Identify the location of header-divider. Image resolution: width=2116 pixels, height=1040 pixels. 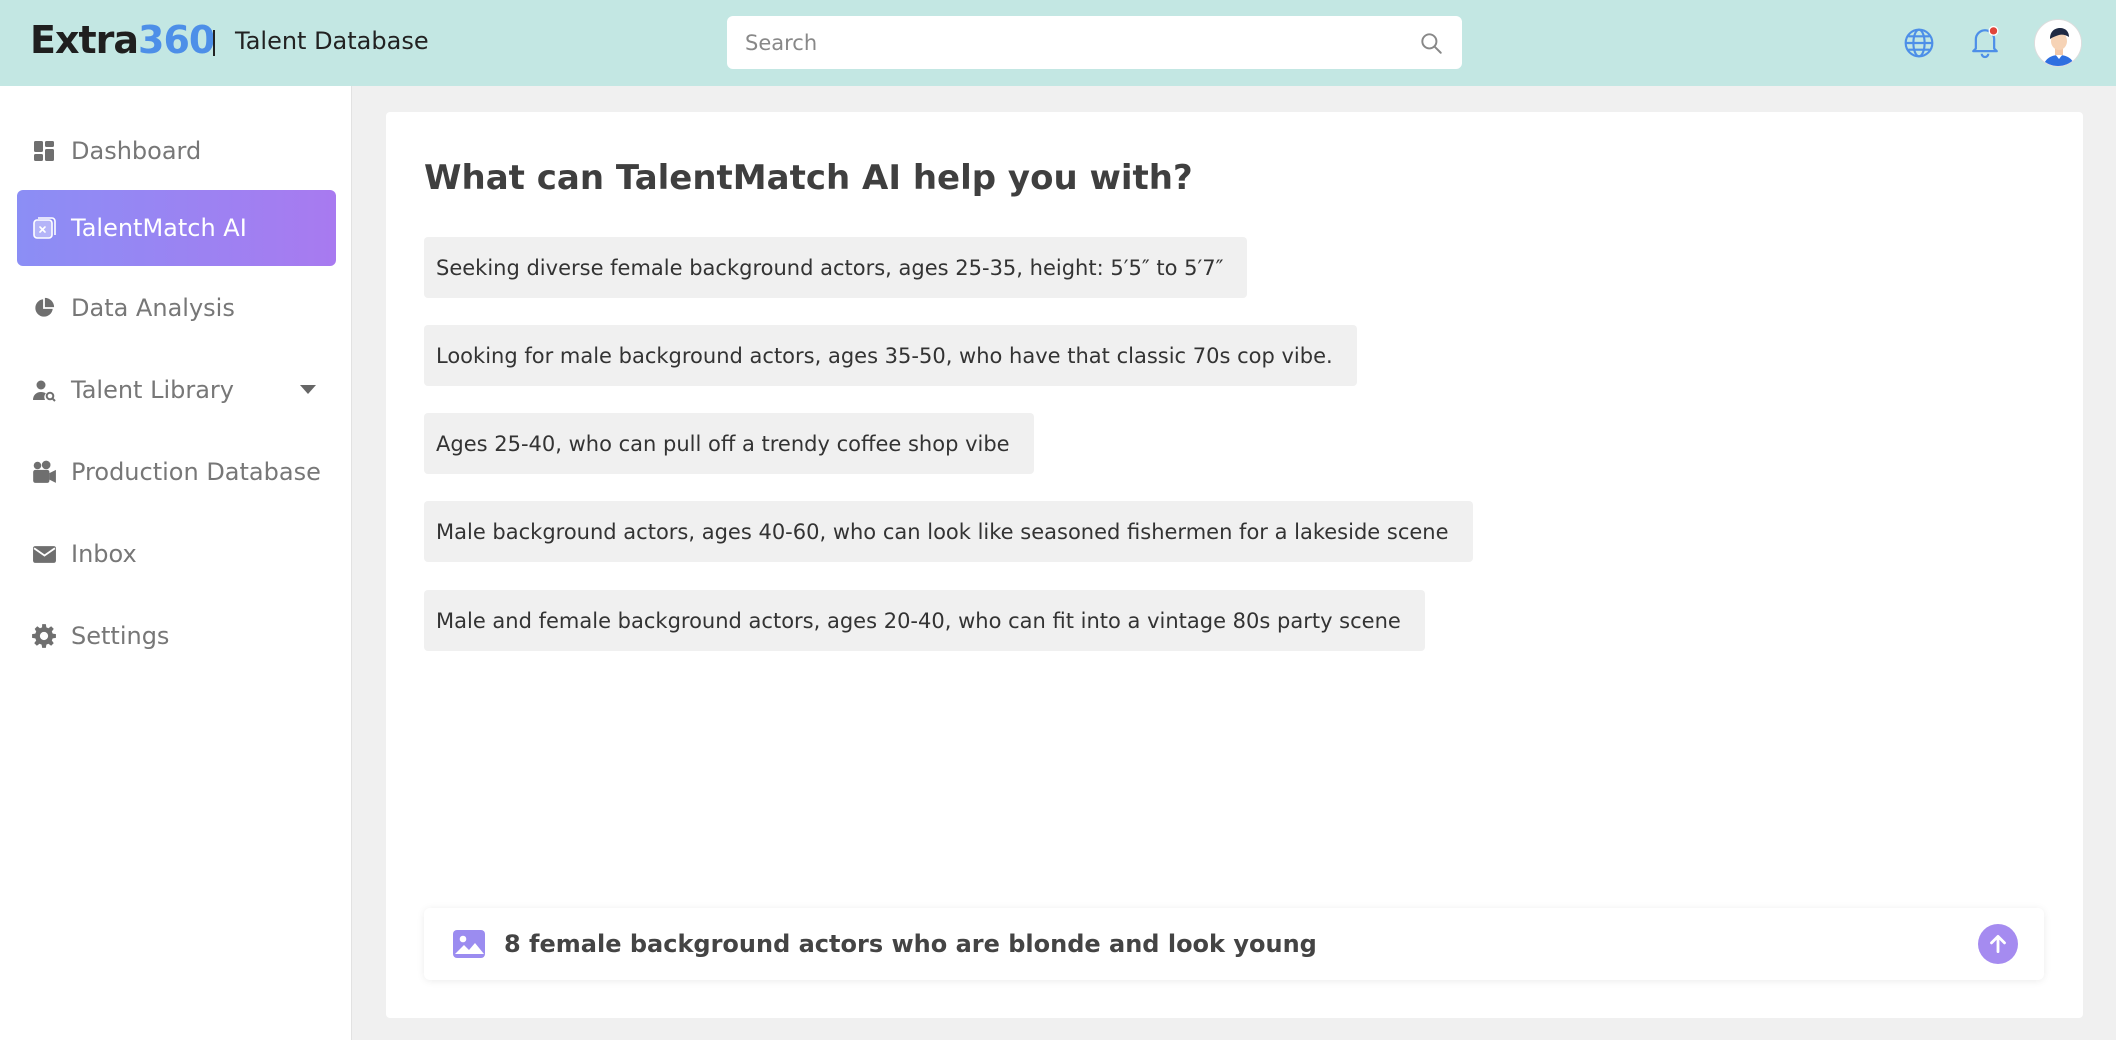
(214, 43).